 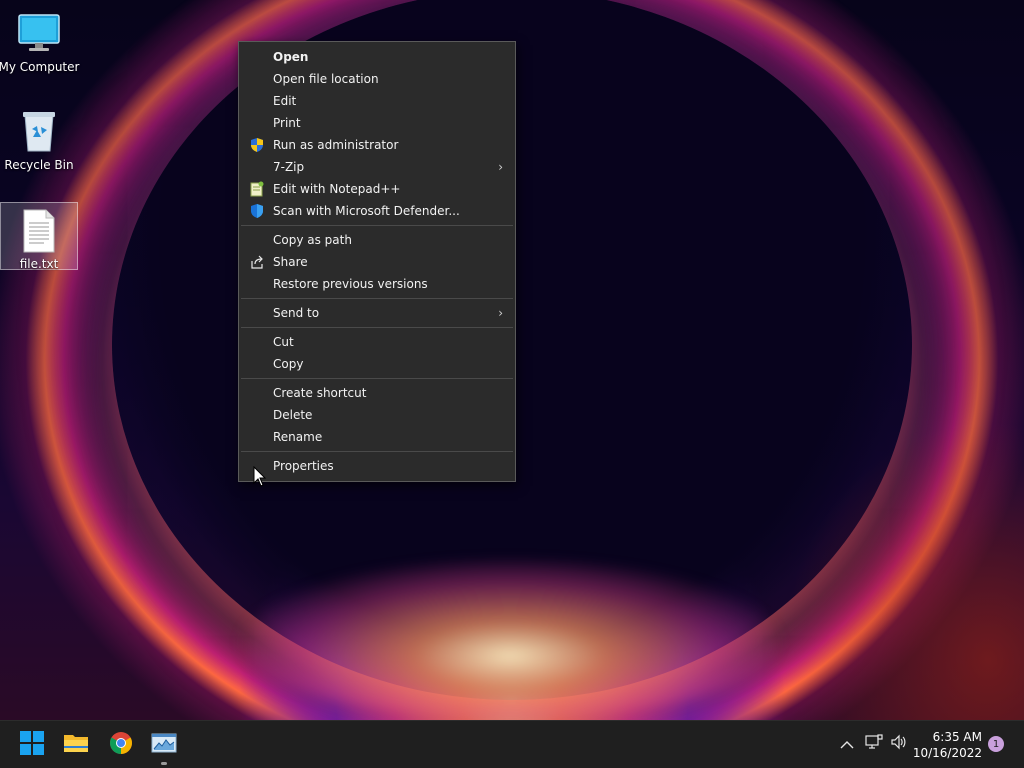 I want to click on taskbar-file-explorer, so click(x=76, y=745).